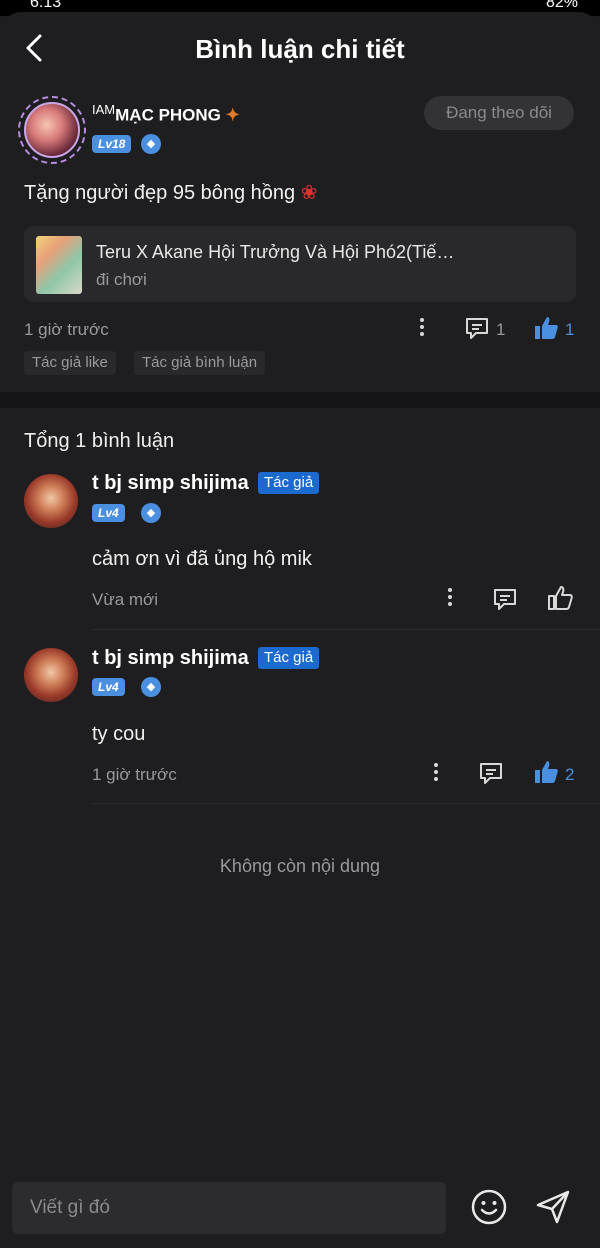 The width and height of the screenshot is (600, 1248). What do you see at coordinates (112, 144) in the screenshot?
I see `level-badge: Lv18` at bounding box center [112, 144].